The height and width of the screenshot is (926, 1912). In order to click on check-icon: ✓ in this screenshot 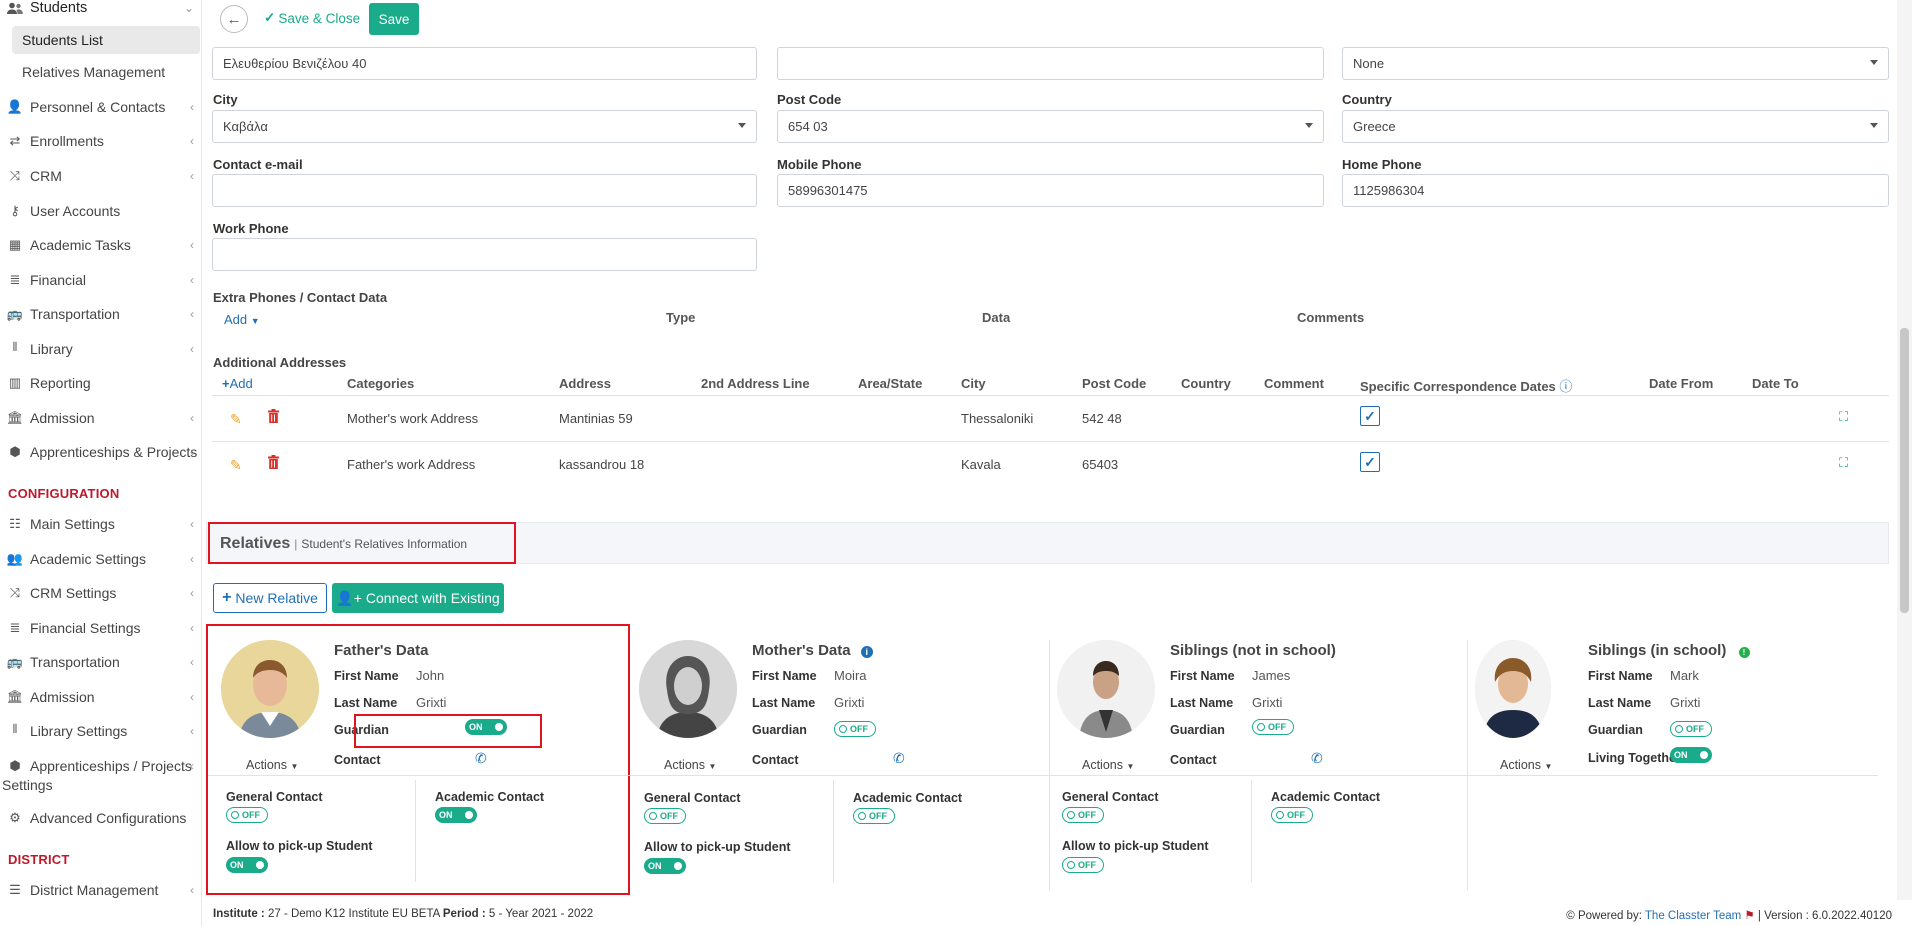, I will do `click(270, 17)`.